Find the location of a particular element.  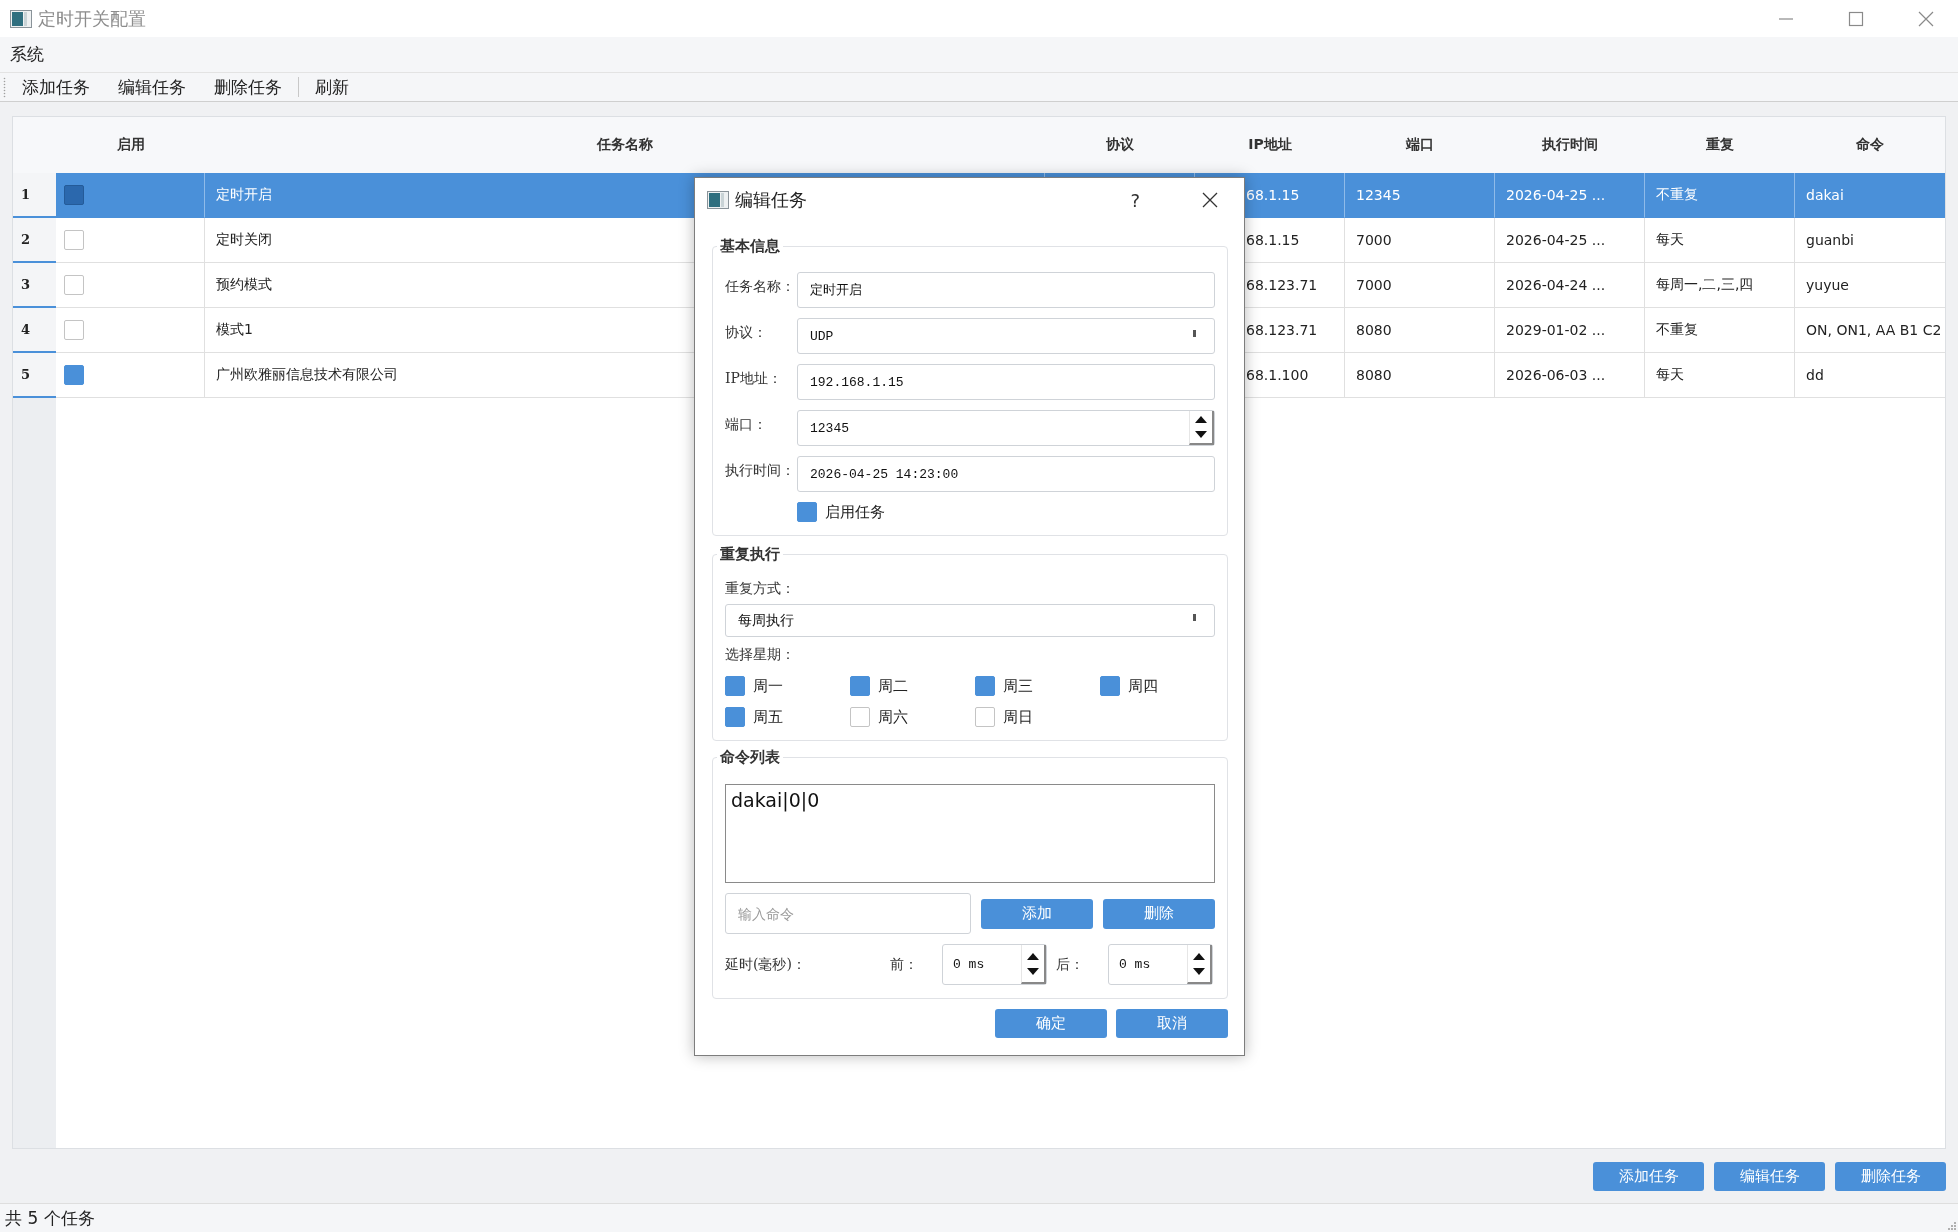

field-label: 端口： is located at coordinates (746, 424).